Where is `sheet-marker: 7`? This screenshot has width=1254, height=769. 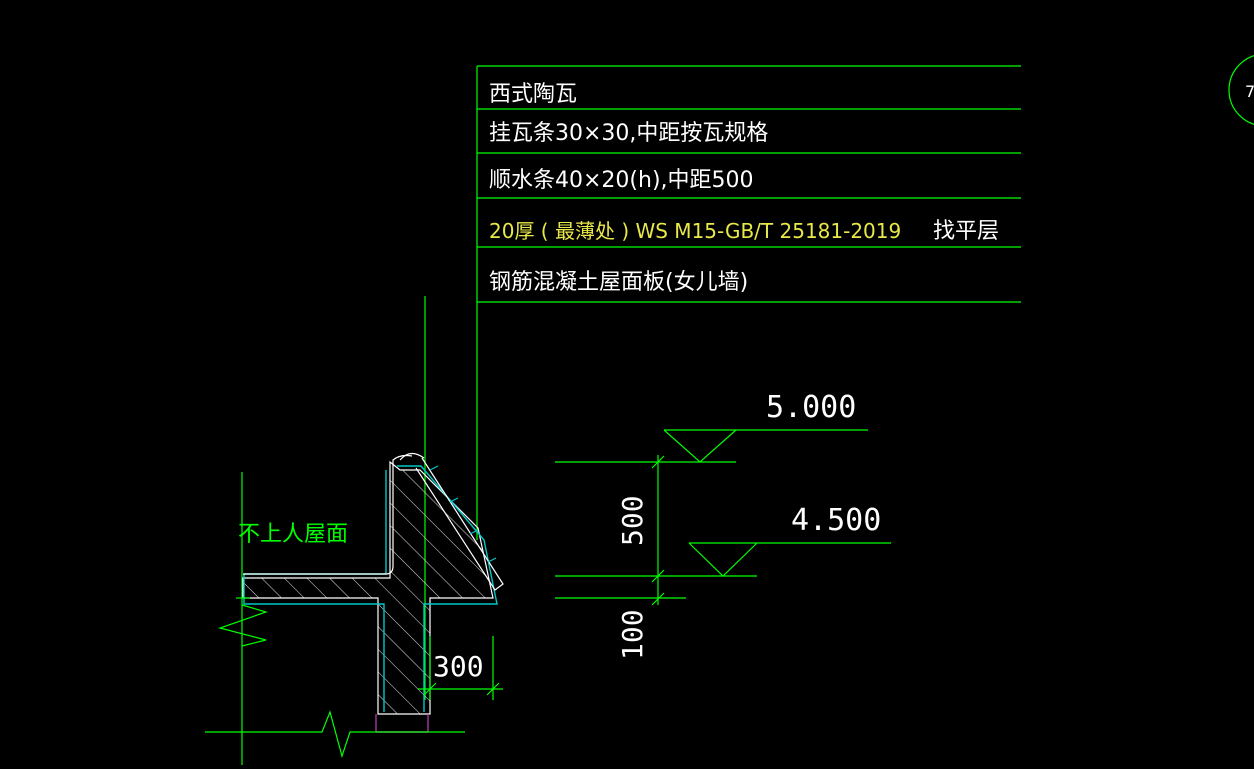
sheet-marker: 7 is located at coordinates (1241, 90).